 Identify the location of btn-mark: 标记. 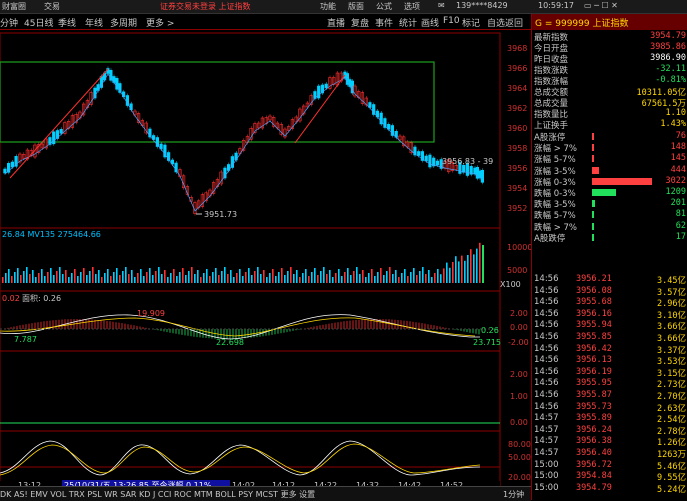
(471, 22).